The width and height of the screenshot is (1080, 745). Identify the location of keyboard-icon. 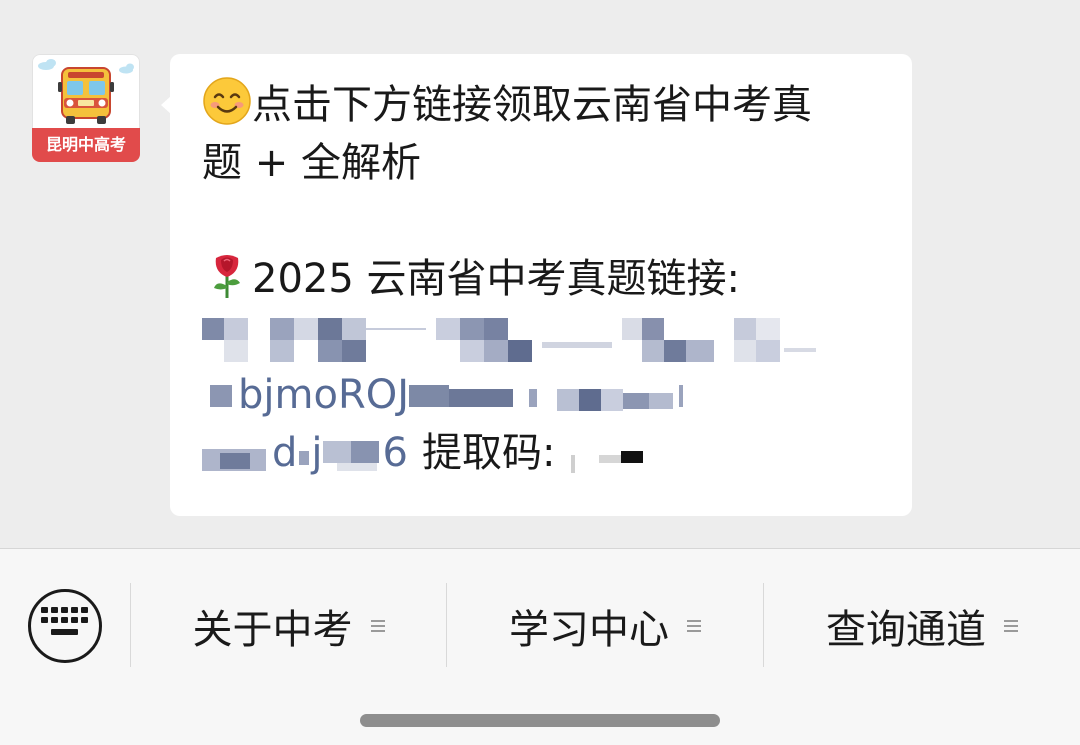
(64, 621).